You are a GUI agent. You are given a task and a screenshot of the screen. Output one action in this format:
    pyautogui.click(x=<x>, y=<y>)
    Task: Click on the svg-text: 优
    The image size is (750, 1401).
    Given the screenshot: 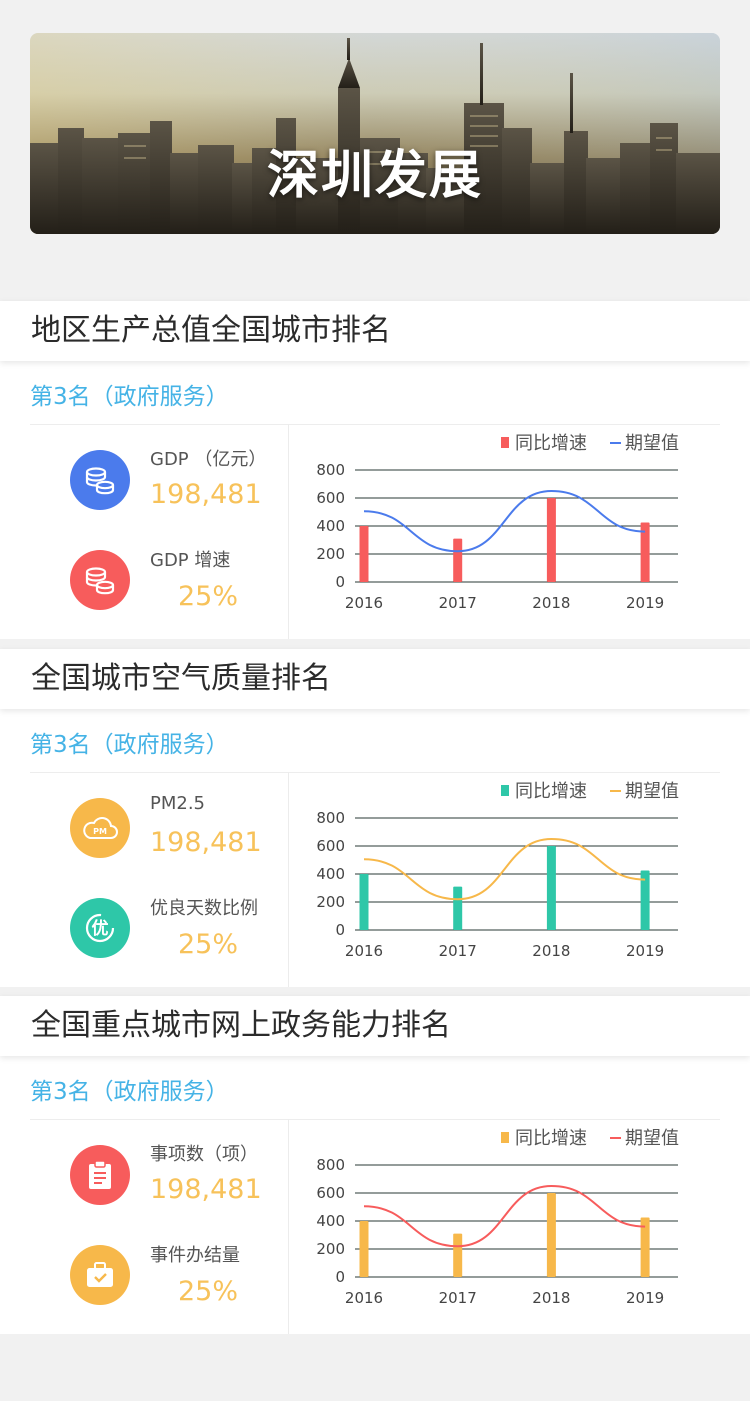 What is the action you would take?
    pyautogui.click(x=100, y=928)
    